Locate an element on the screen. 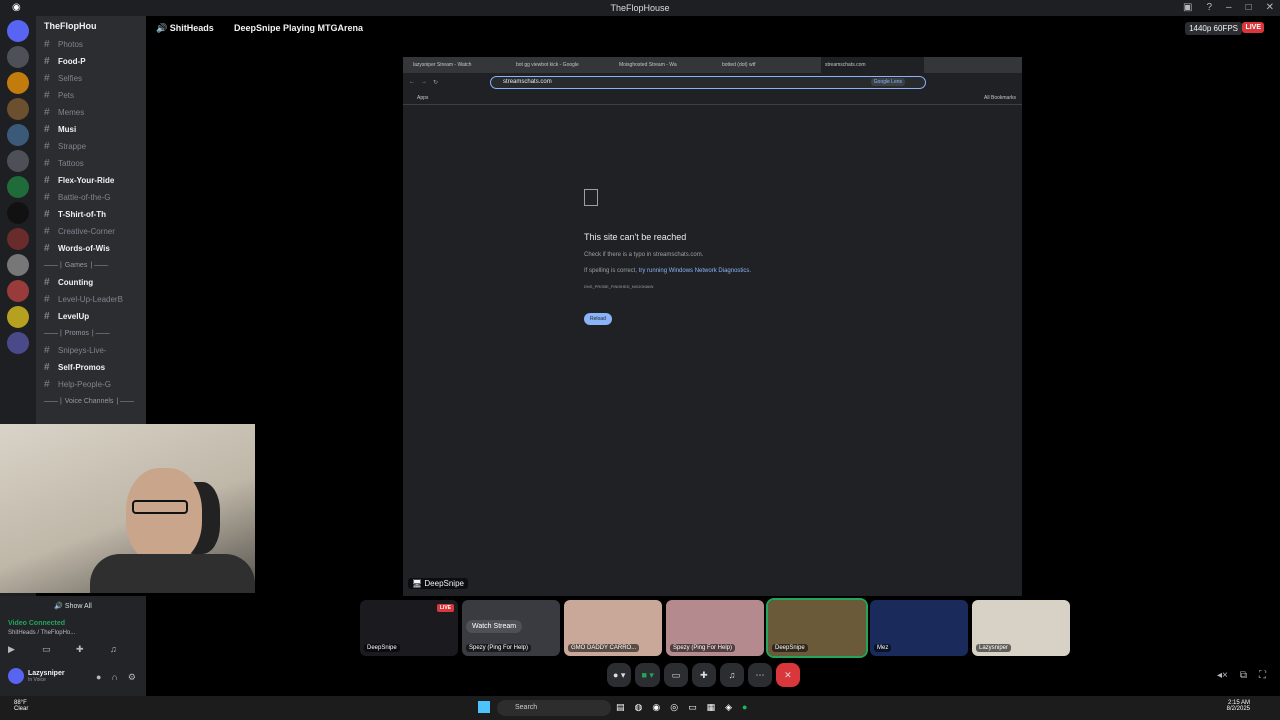 The height and width of the screenshot is (720, 1280). steam-icon: ◈ is located at coordinates (728, 707).